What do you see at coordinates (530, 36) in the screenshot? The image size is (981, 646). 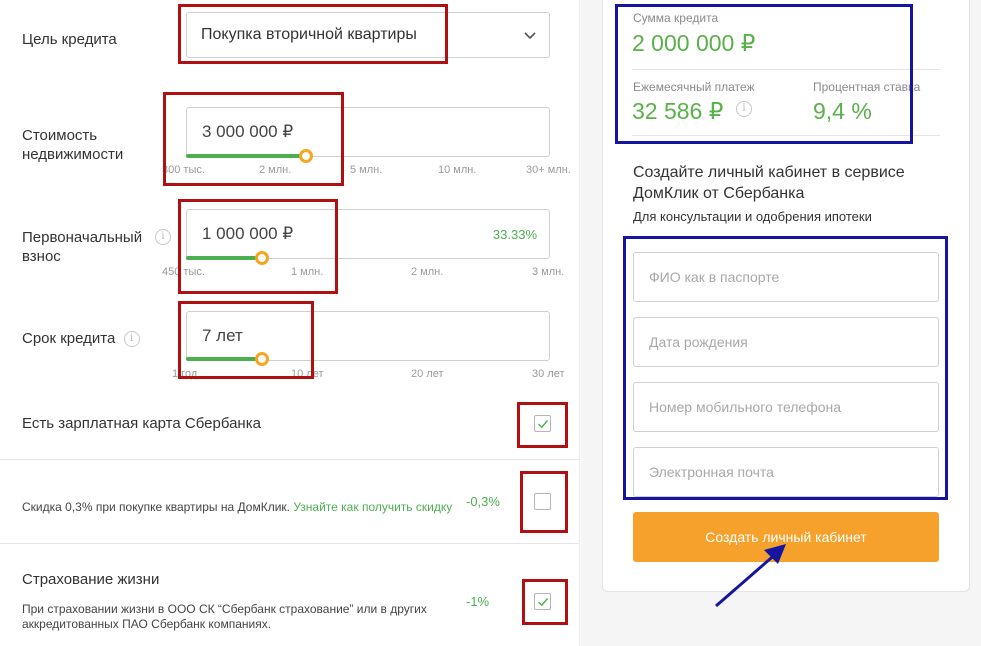 I see `chevron-down-icon` at bounding box center [530, 36].